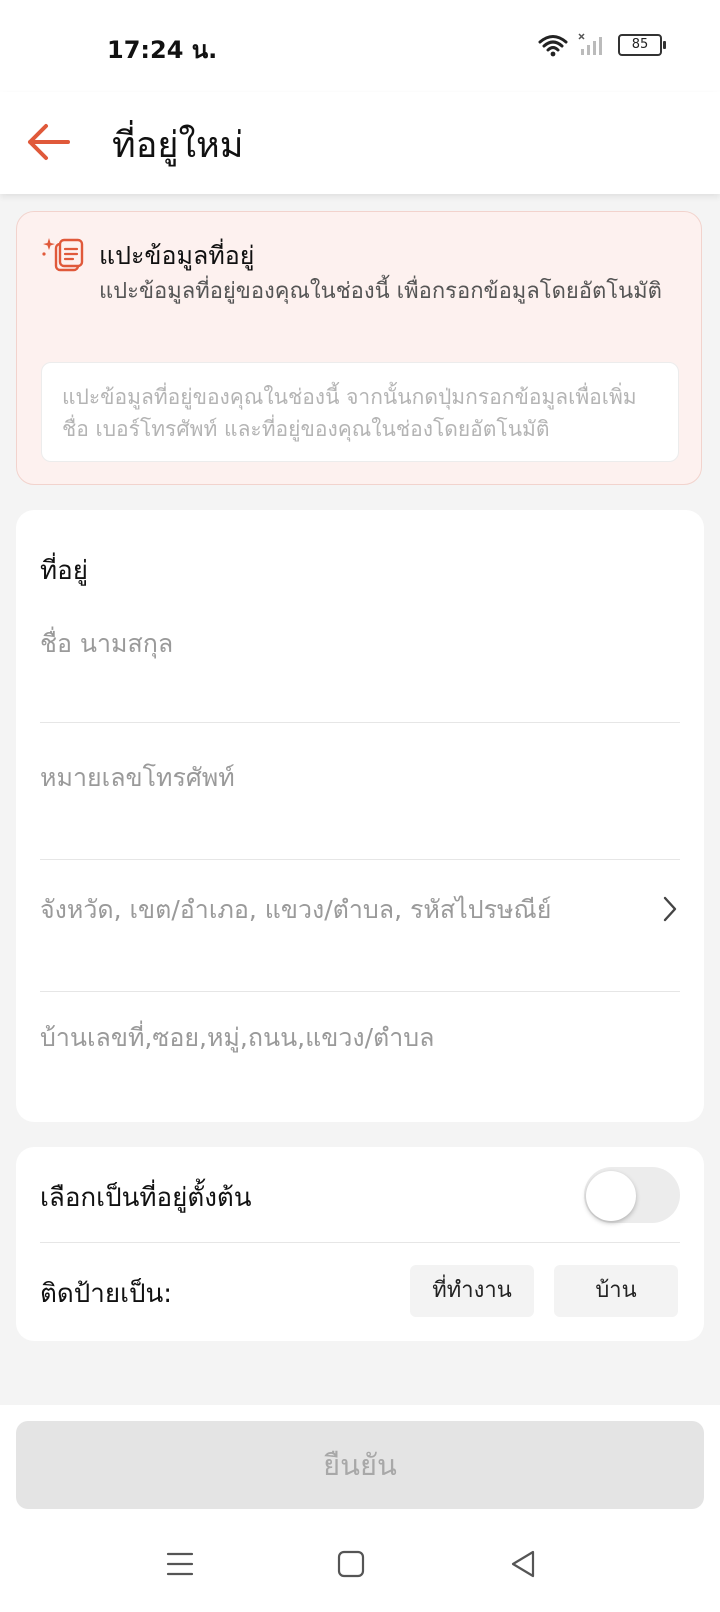  What do you see at coordinates (360, 644) in the screenshot?
I see `name-field: ชื่อ นามสกุล` at bounding box center [360, 644].